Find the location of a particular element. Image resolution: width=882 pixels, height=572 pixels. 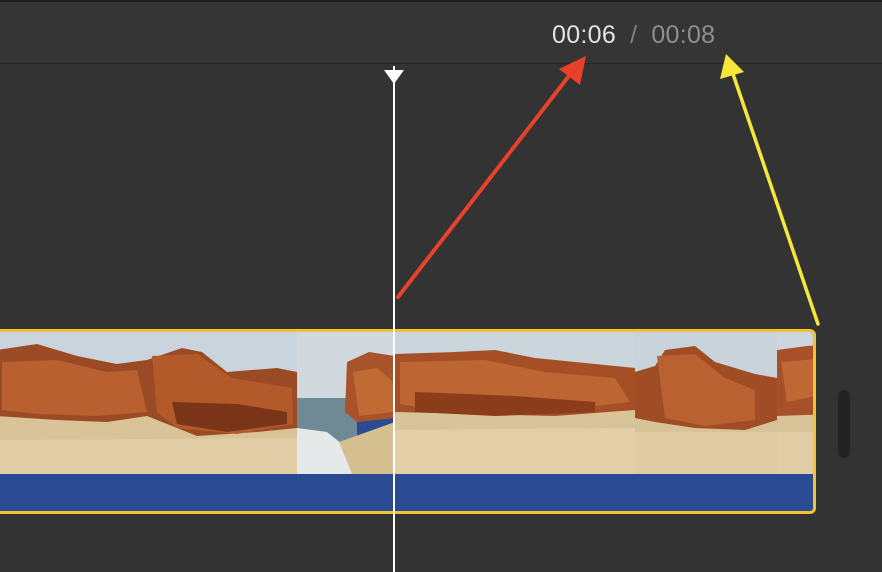

playhead is located at coordinates (394, 321).